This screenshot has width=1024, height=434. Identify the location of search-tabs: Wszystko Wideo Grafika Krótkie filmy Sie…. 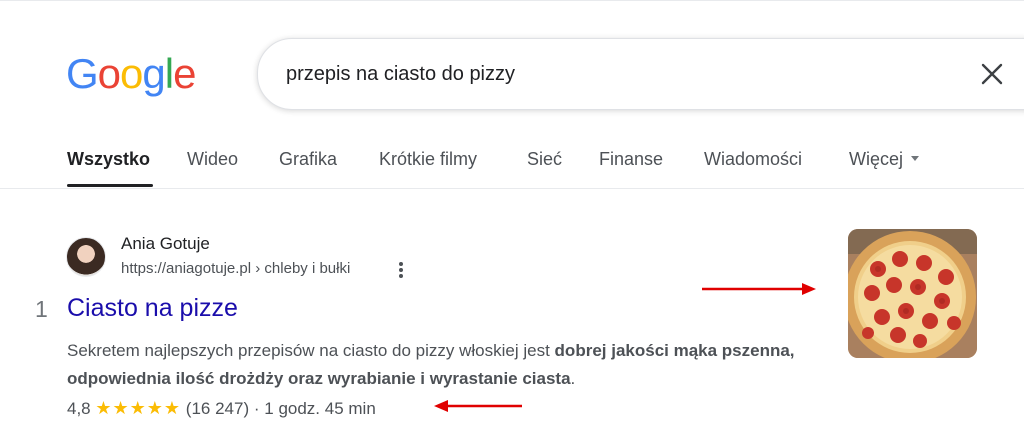
(512, 164).